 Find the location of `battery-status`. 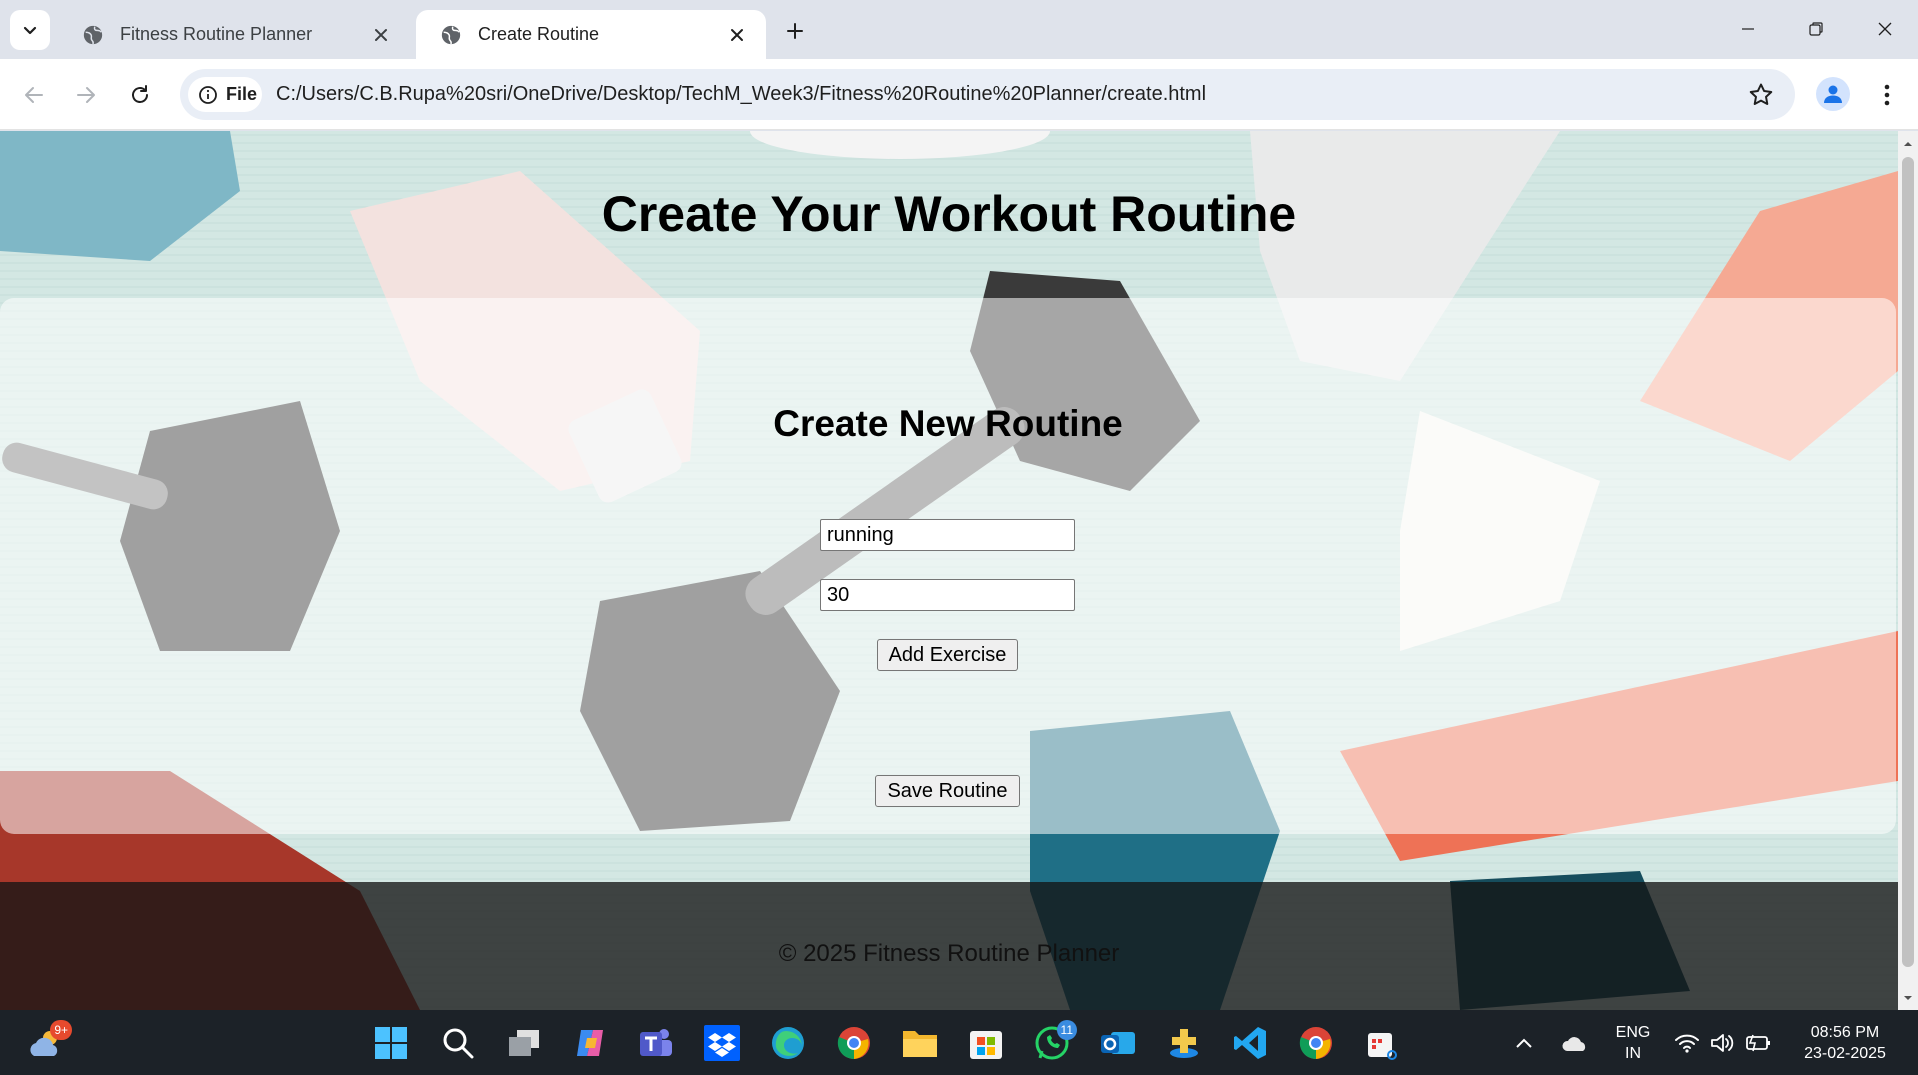

battery-status is located at coordinates (1759, 1043).